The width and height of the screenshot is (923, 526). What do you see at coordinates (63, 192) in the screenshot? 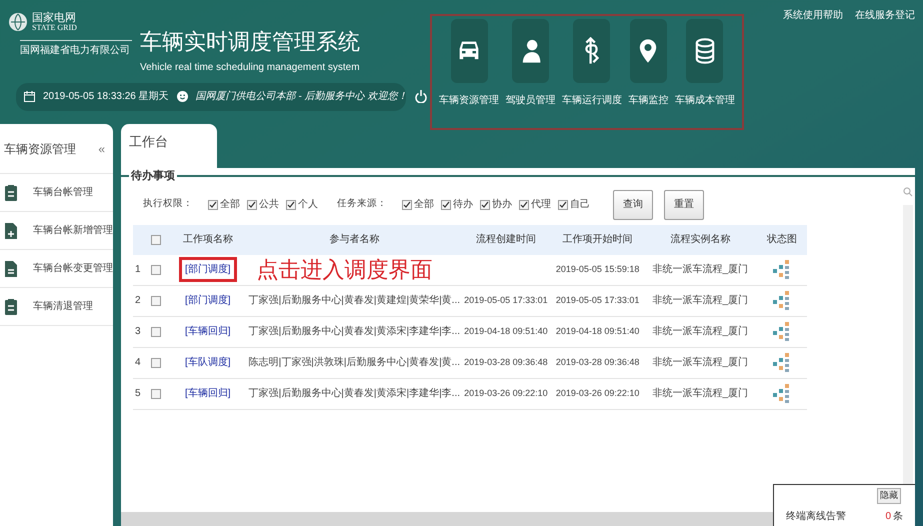
I see `sidebar-item: 车辆台帐管理` at bounding box center [63, 192].